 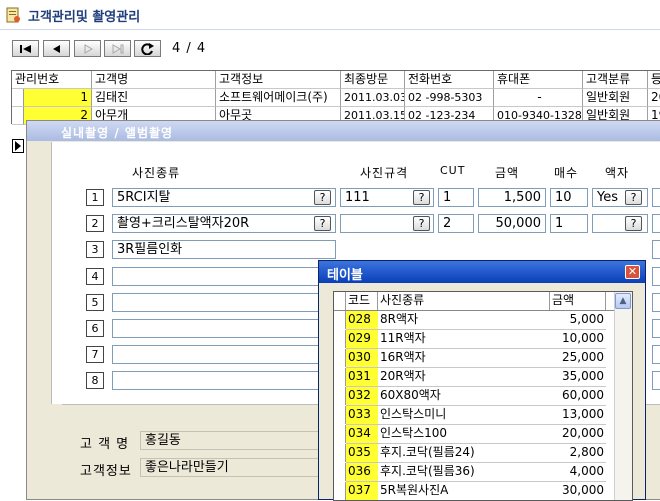 I want to click on lookup-row-code: 035, so click(x=362, y=453).